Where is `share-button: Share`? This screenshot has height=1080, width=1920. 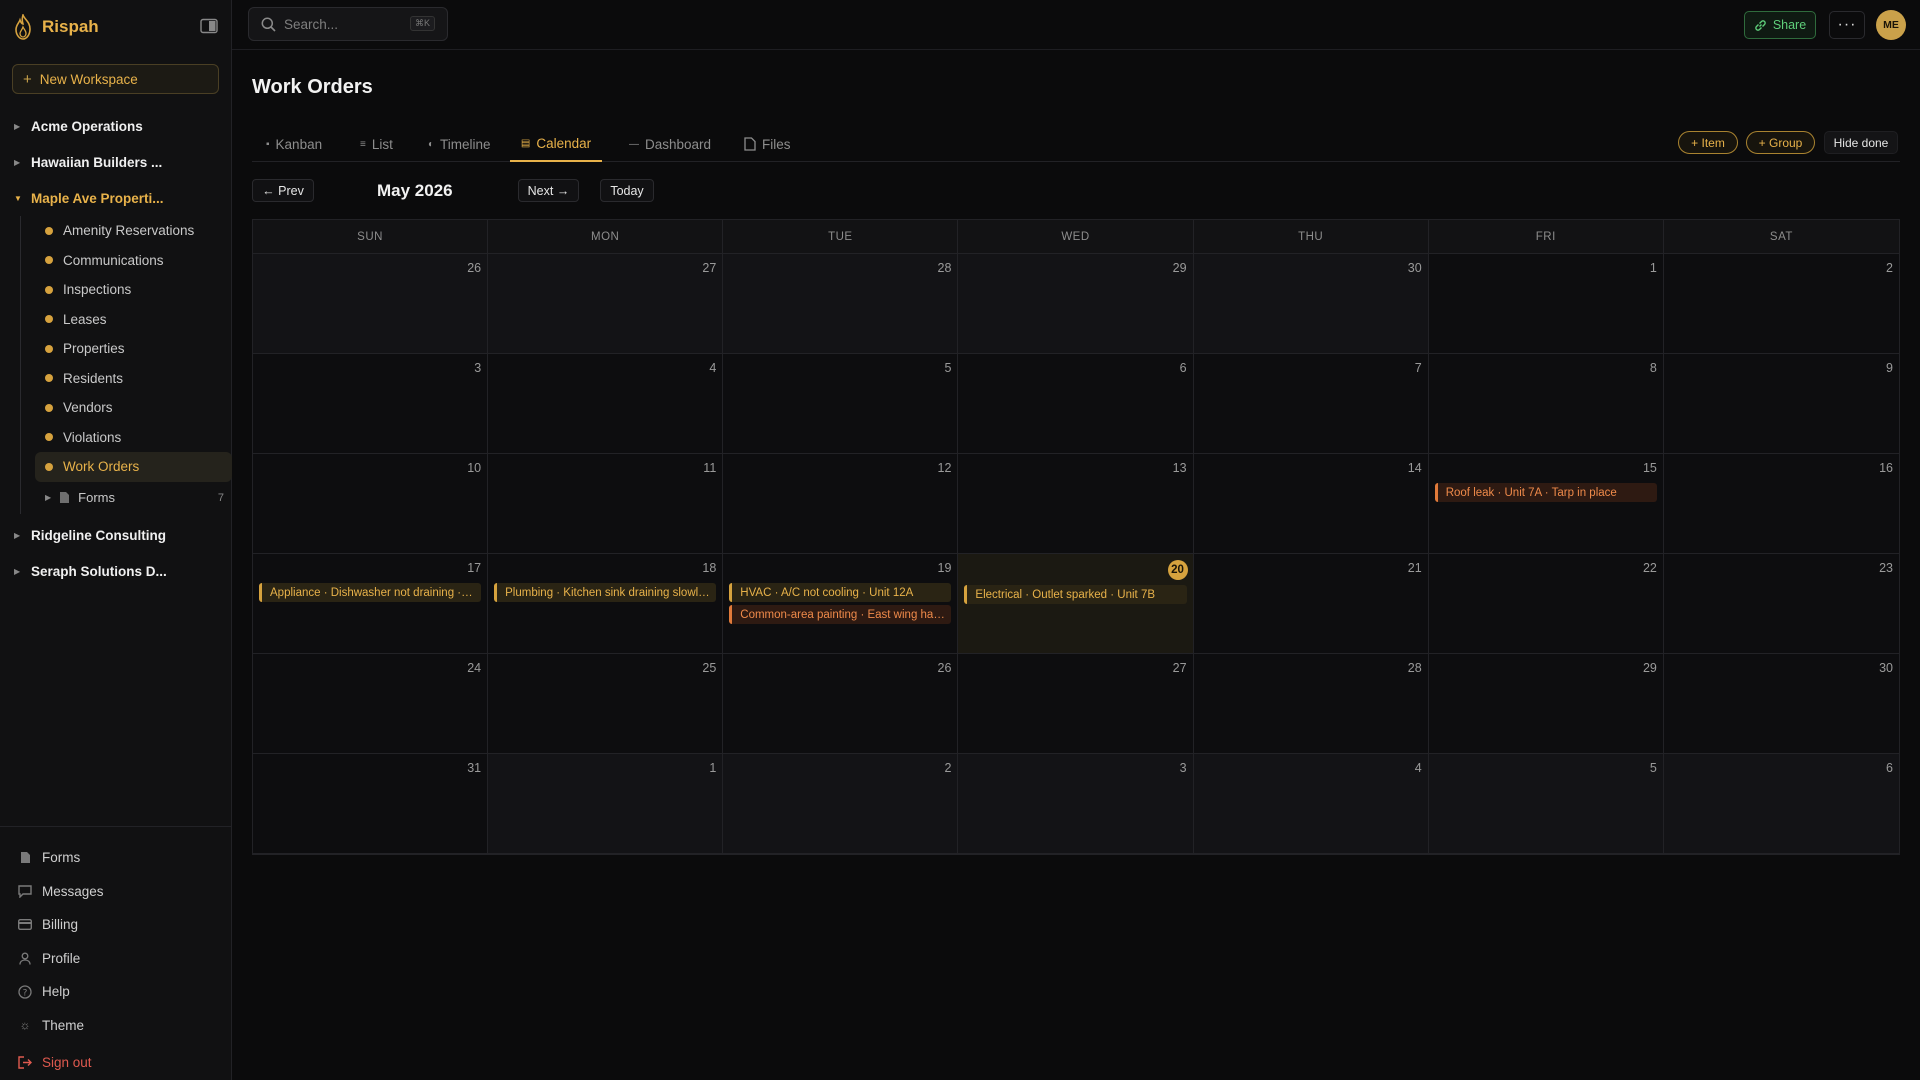 share-button: Share is located at coordinates (1780, 25).